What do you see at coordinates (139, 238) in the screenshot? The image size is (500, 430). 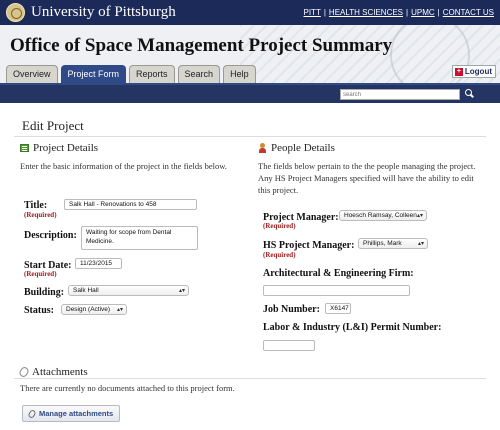 I see `description-field: Waiting for scope from Dental Medicine.` at bounding box center [139, 238].